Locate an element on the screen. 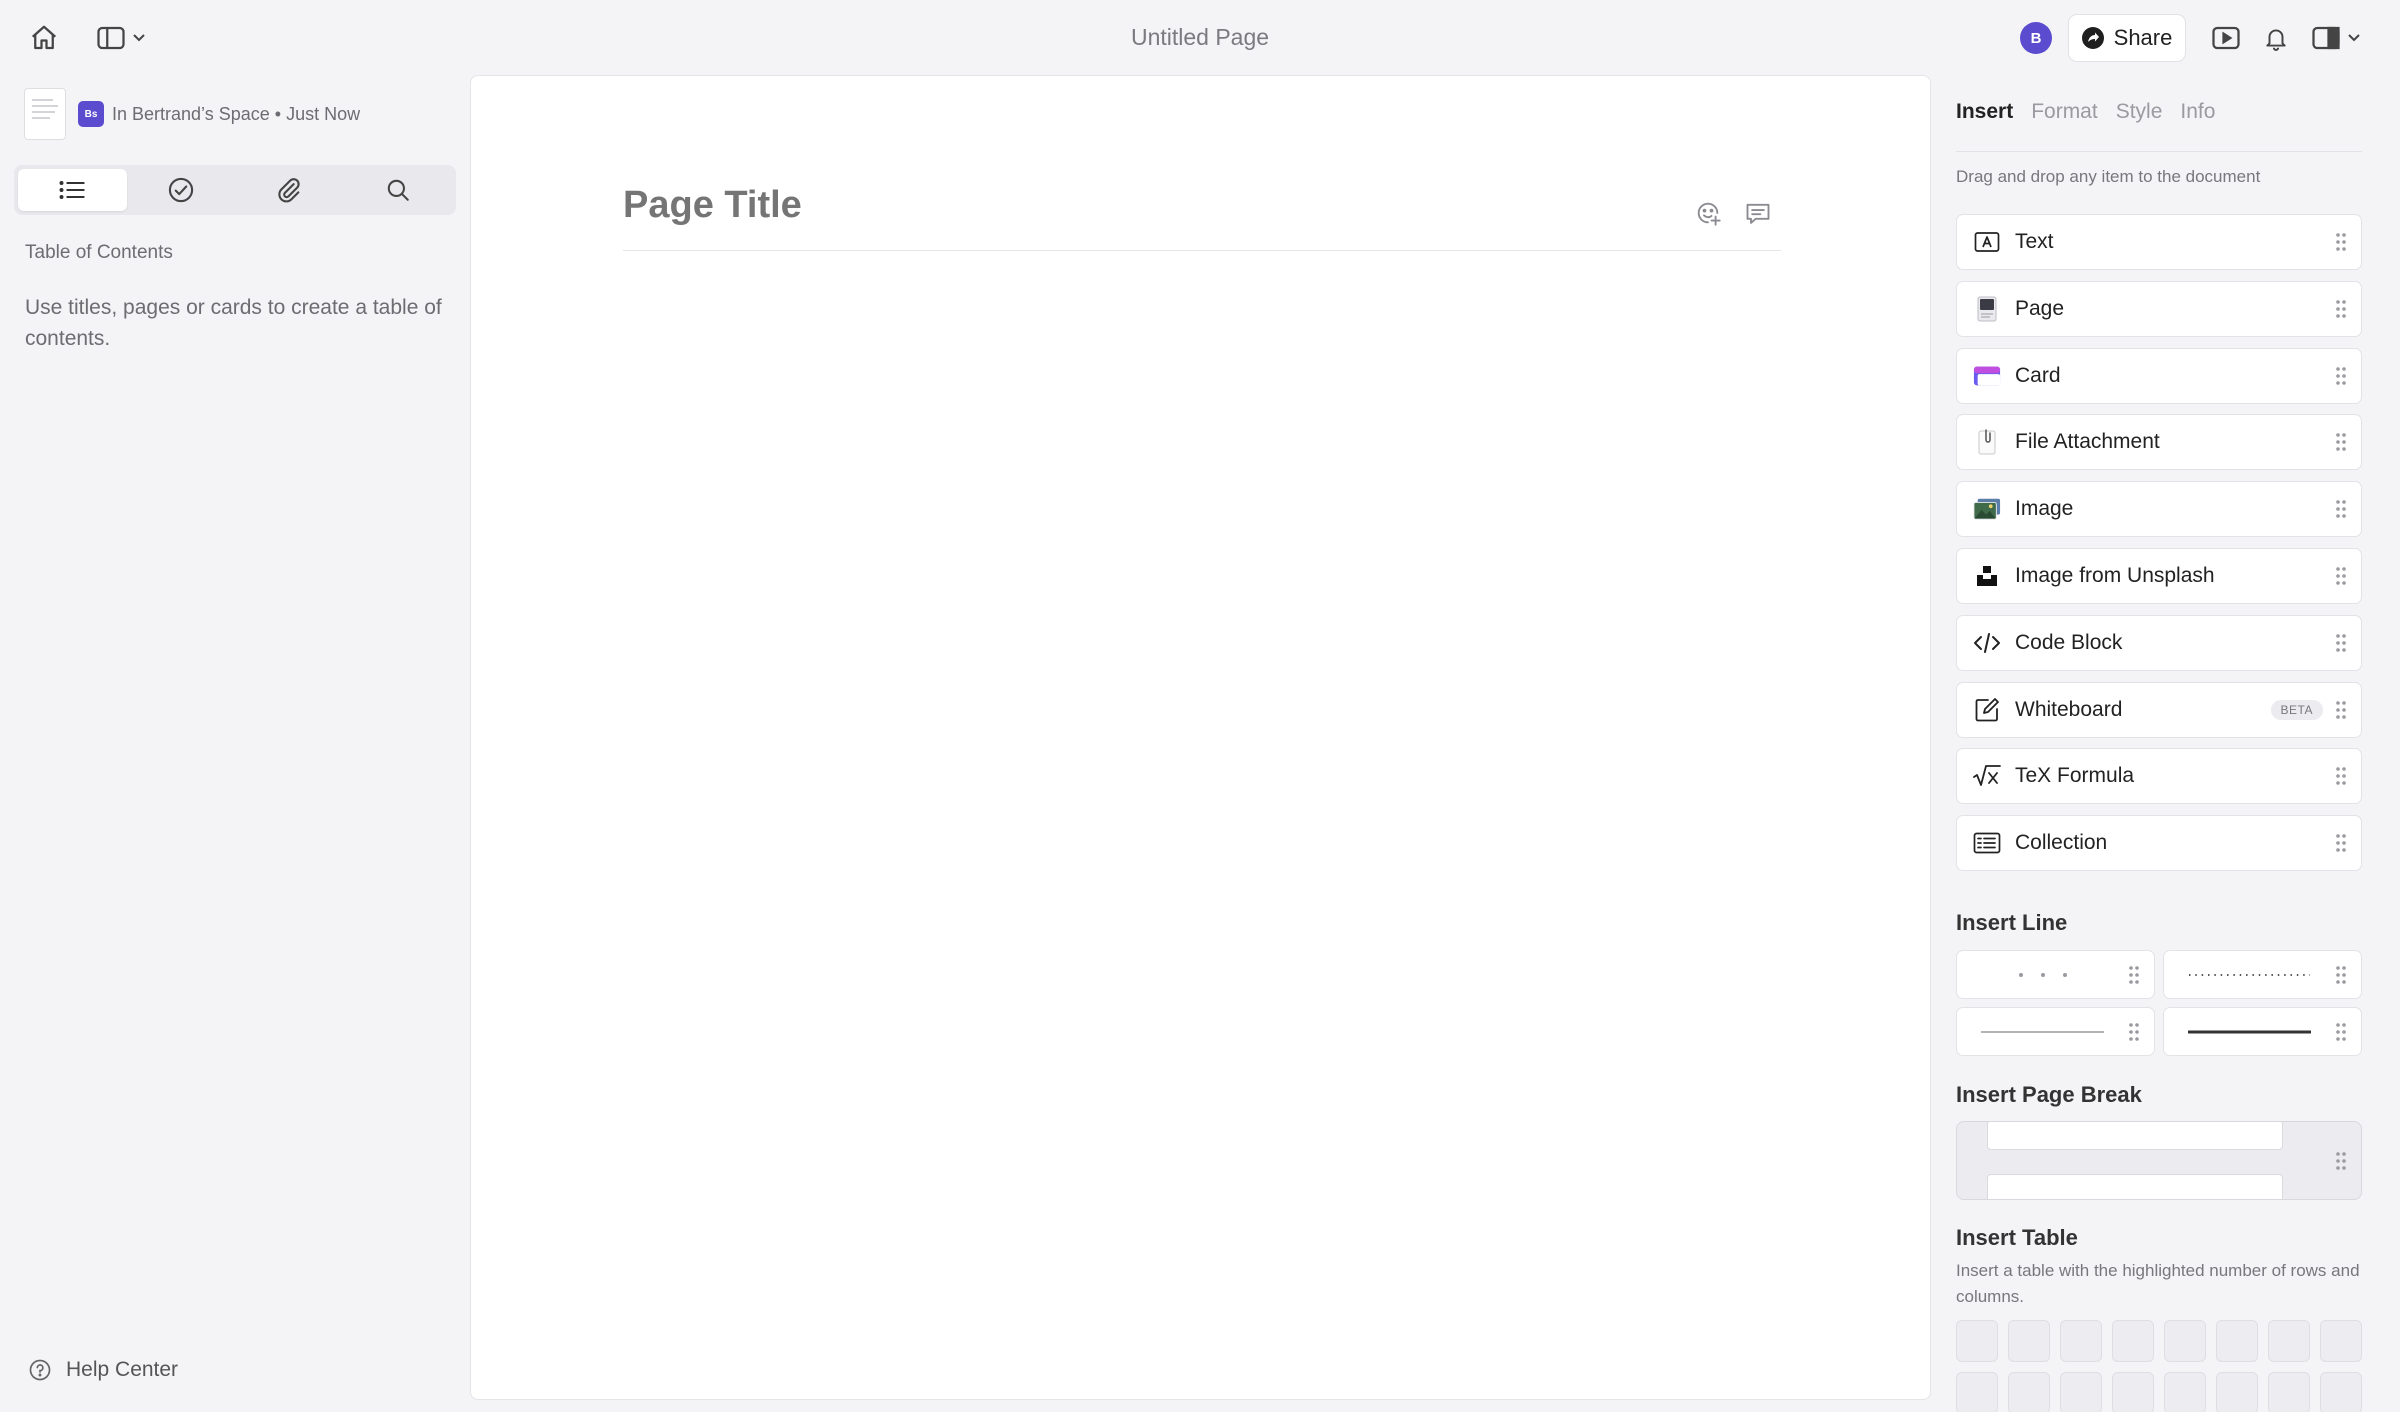 This screenshot has height=1412, width=2400. sidebar-tabs is located at coordinates (235, 190).